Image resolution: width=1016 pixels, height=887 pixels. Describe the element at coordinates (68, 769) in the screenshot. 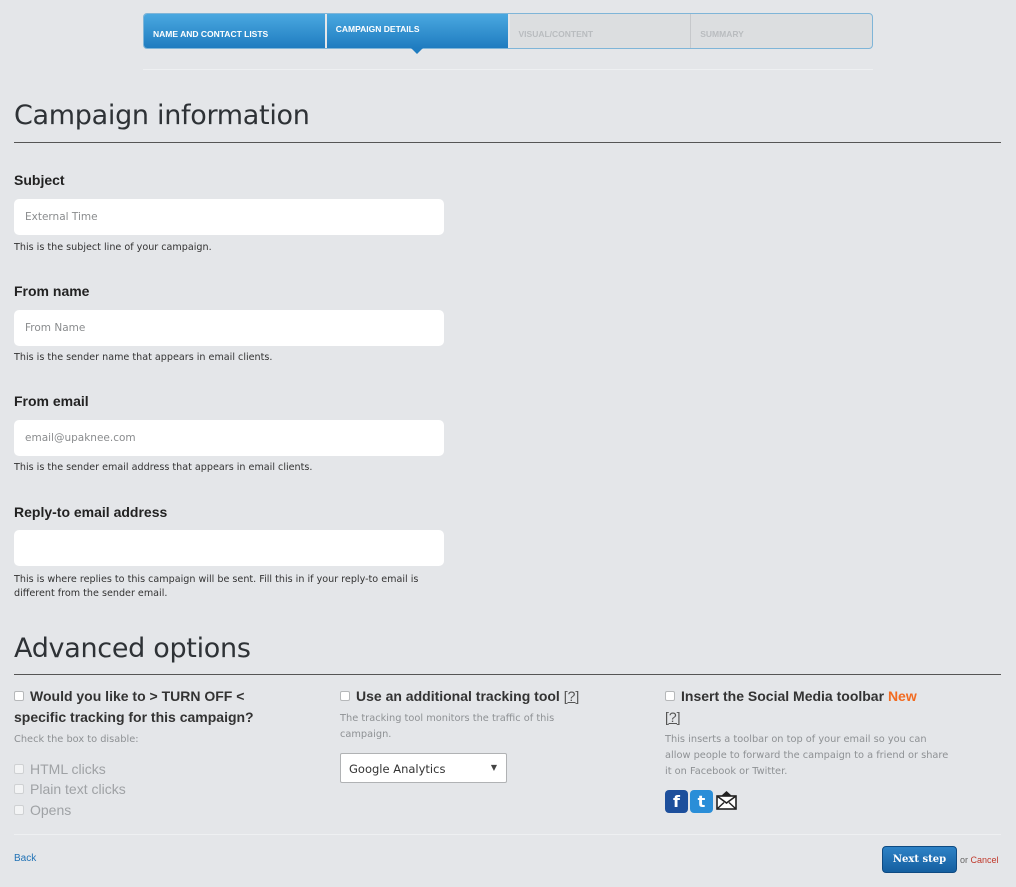

I see `html-clicks-label: HTML clicks` at that location.